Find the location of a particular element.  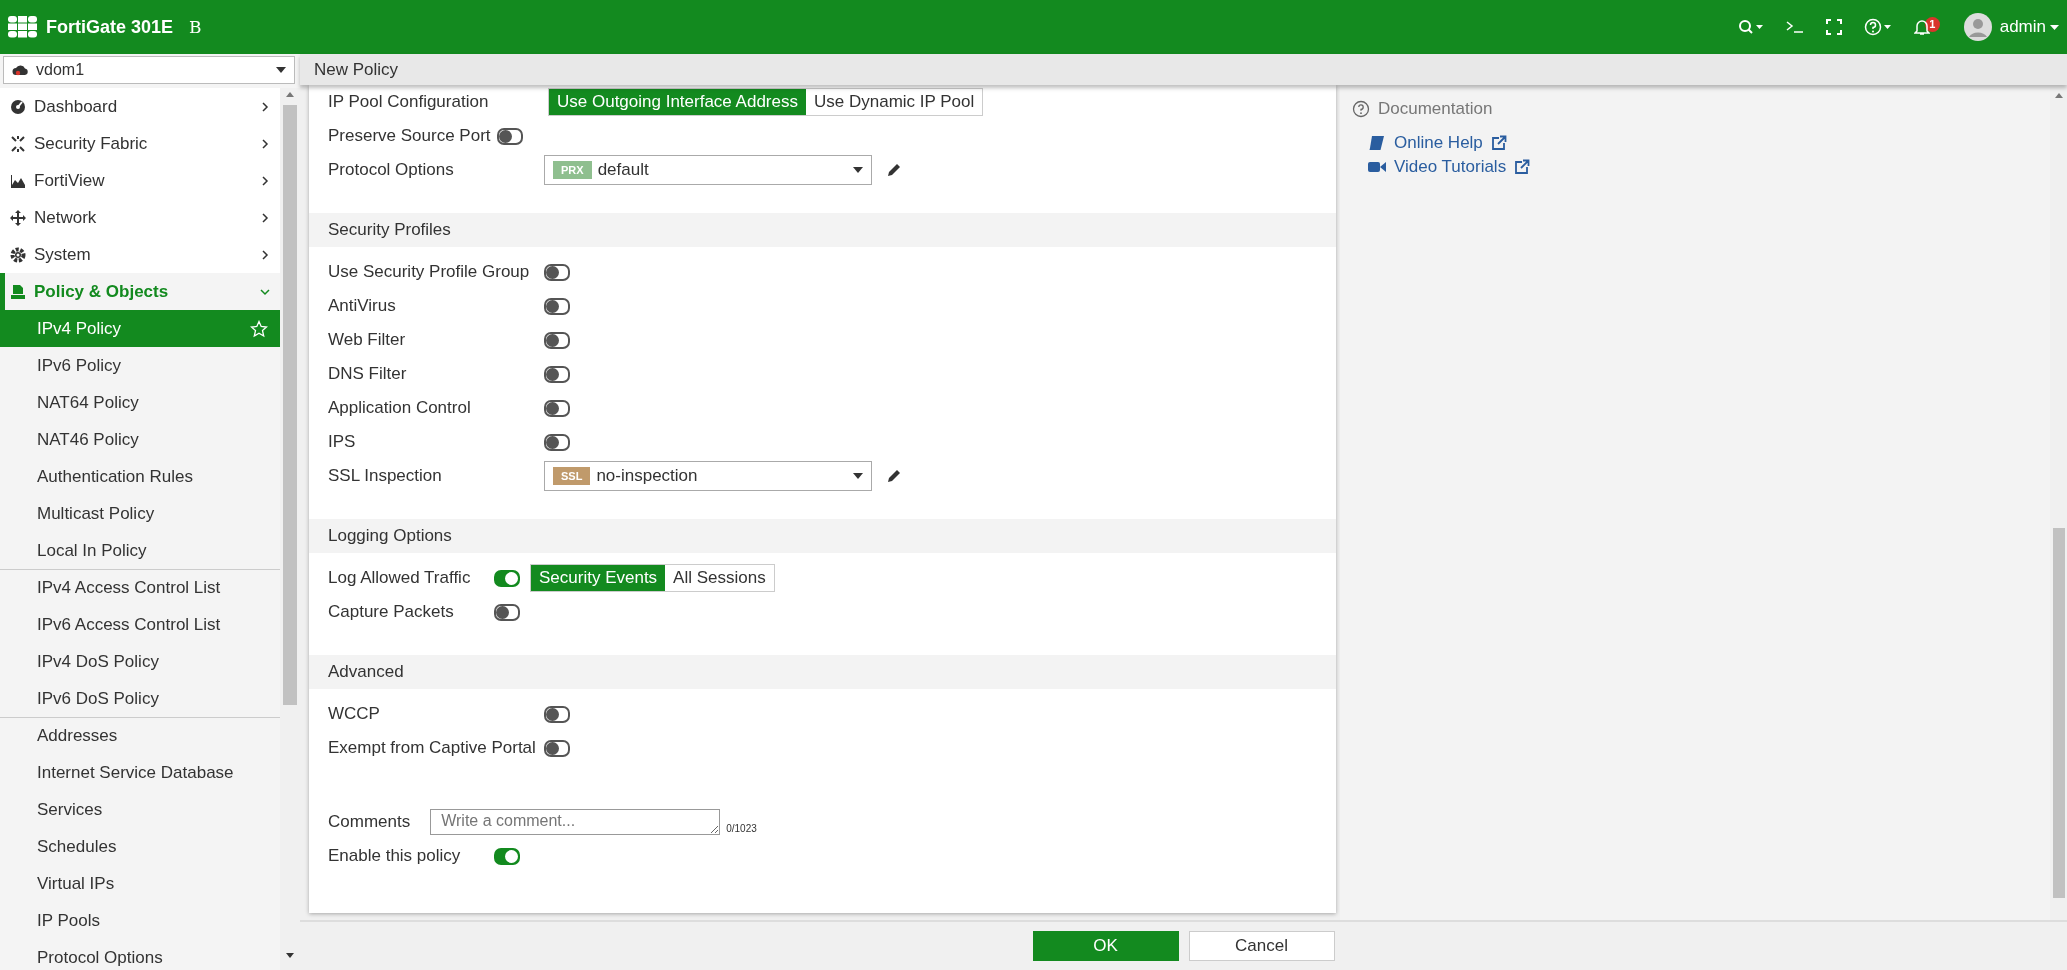

character-counter: 0/1023 is located at coordinates (741, 828).